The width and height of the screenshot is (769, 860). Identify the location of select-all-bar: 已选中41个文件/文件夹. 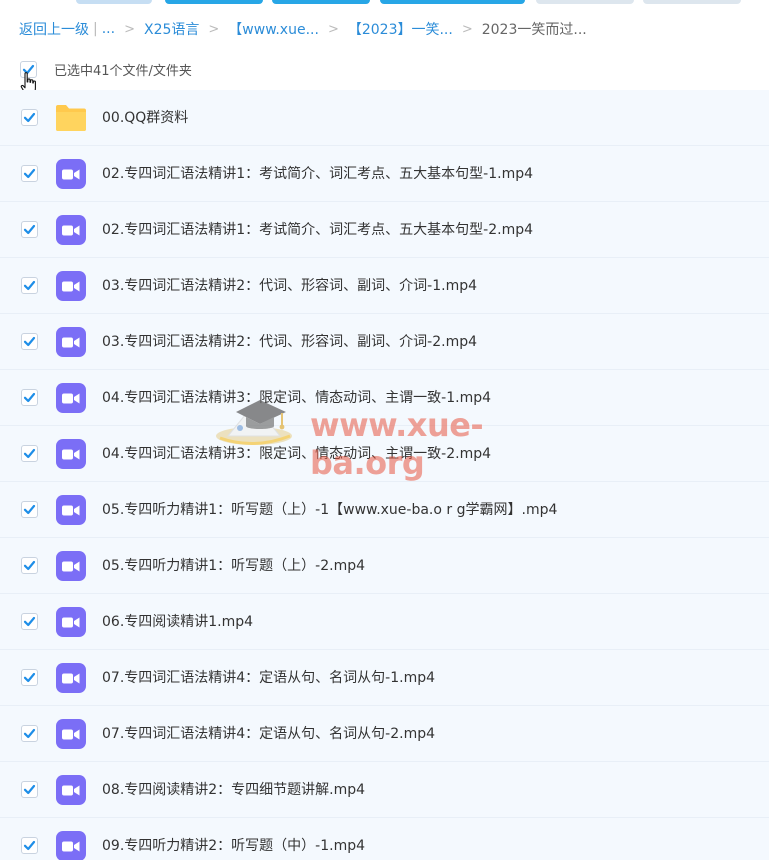
(106, 69).